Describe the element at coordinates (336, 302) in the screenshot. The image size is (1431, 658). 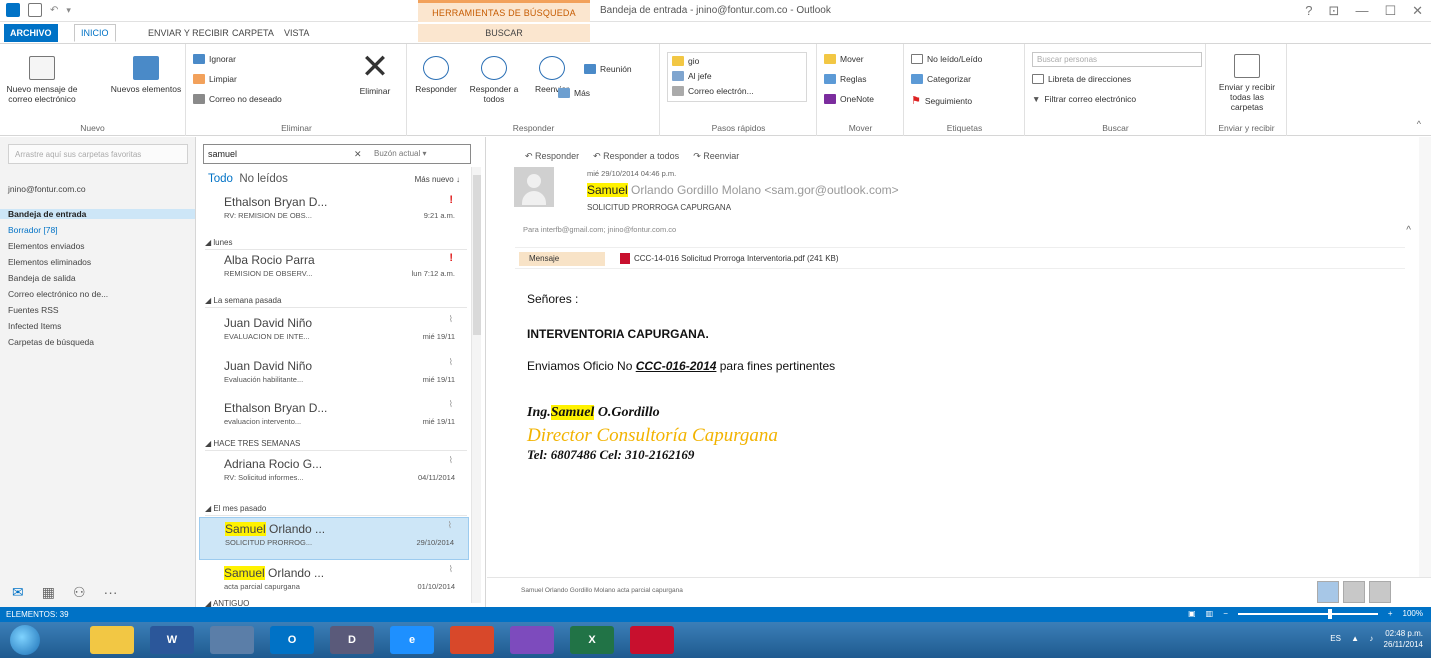
I see `group-header: ◢ La semana pasada` at that location.